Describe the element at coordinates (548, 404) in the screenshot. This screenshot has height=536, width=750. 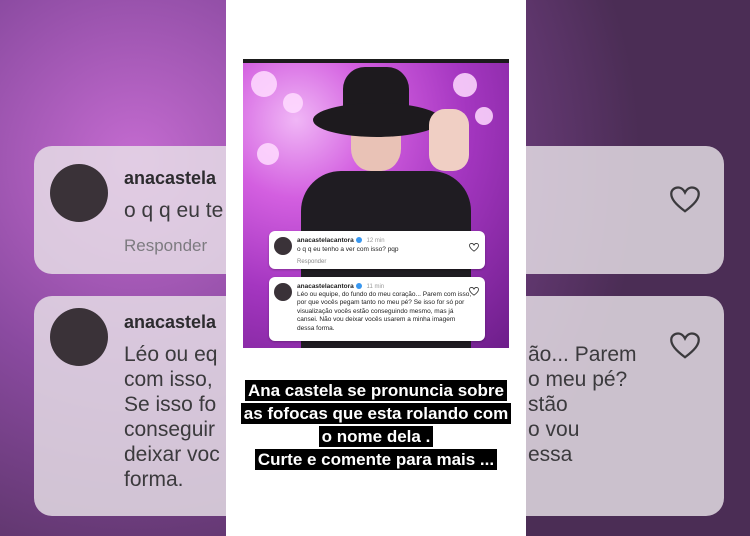
I see `bg-line: stão` at that location.